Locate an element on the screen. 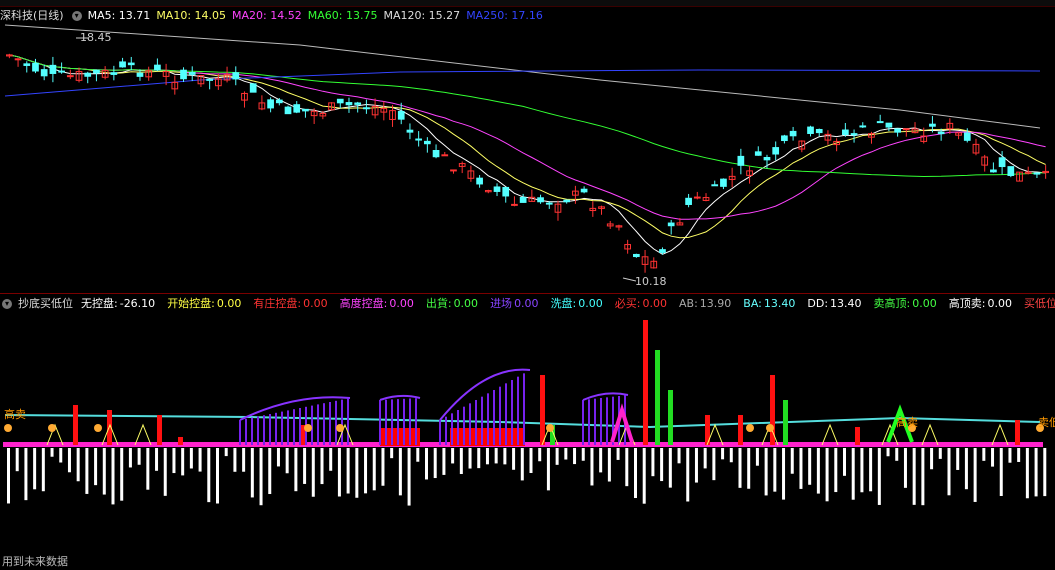 The height and width of the screenshot is (570, 1055). indicator-field: 有庄控盘: 0.00 is located at coordinates (290, 303).